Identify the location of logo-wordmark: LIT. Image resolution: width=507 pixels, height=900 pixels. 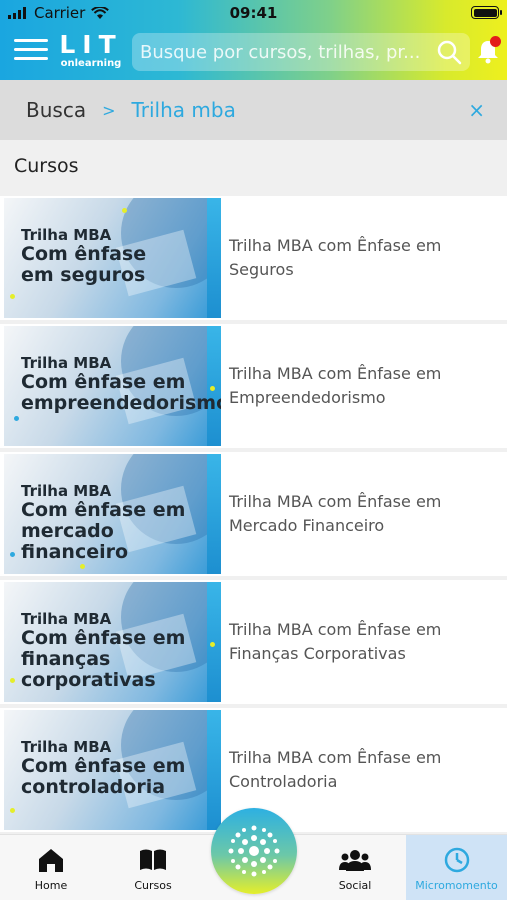
(91, 44).